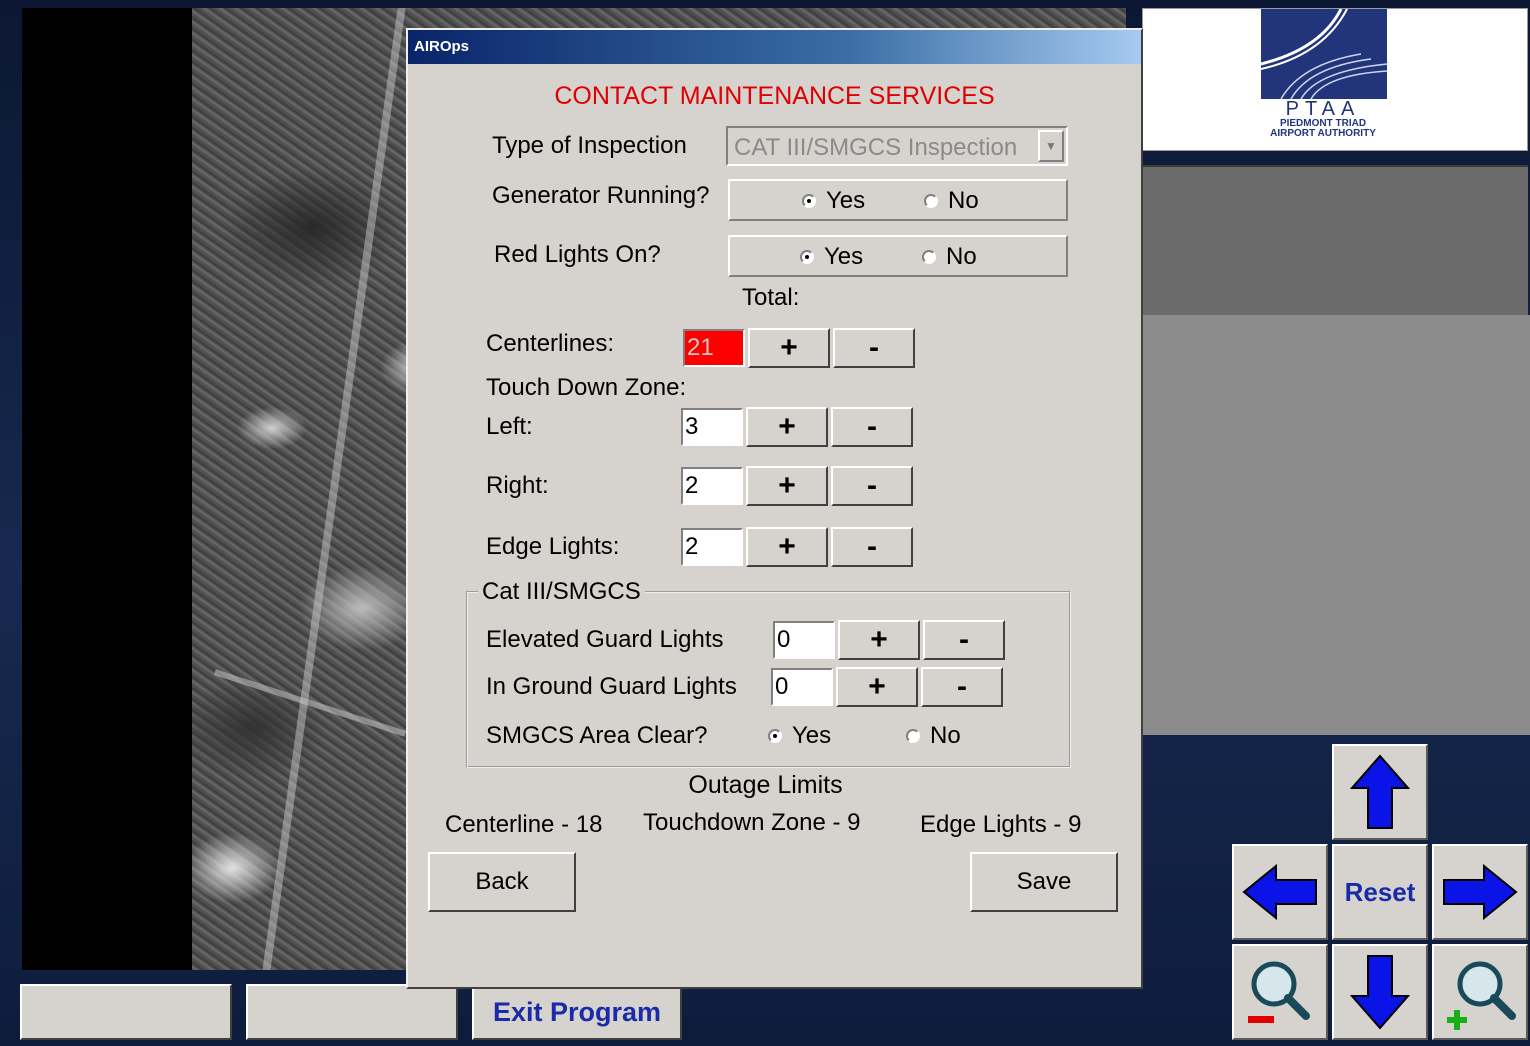 The width and height of the screenshot is (1530, 1046). I want to click on type-of-inspection-label: Type of Inspection, so click(589, 145).